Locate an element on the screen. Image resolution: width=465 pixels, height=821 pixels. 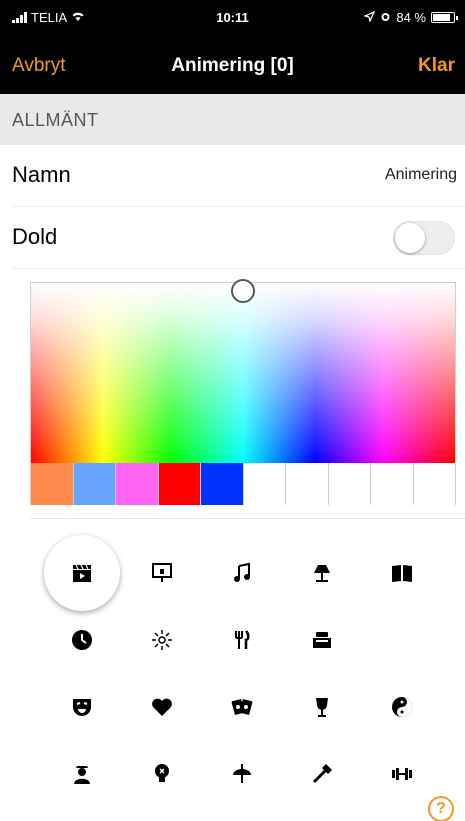
alarm-icon is located at coordinates (385, 17).